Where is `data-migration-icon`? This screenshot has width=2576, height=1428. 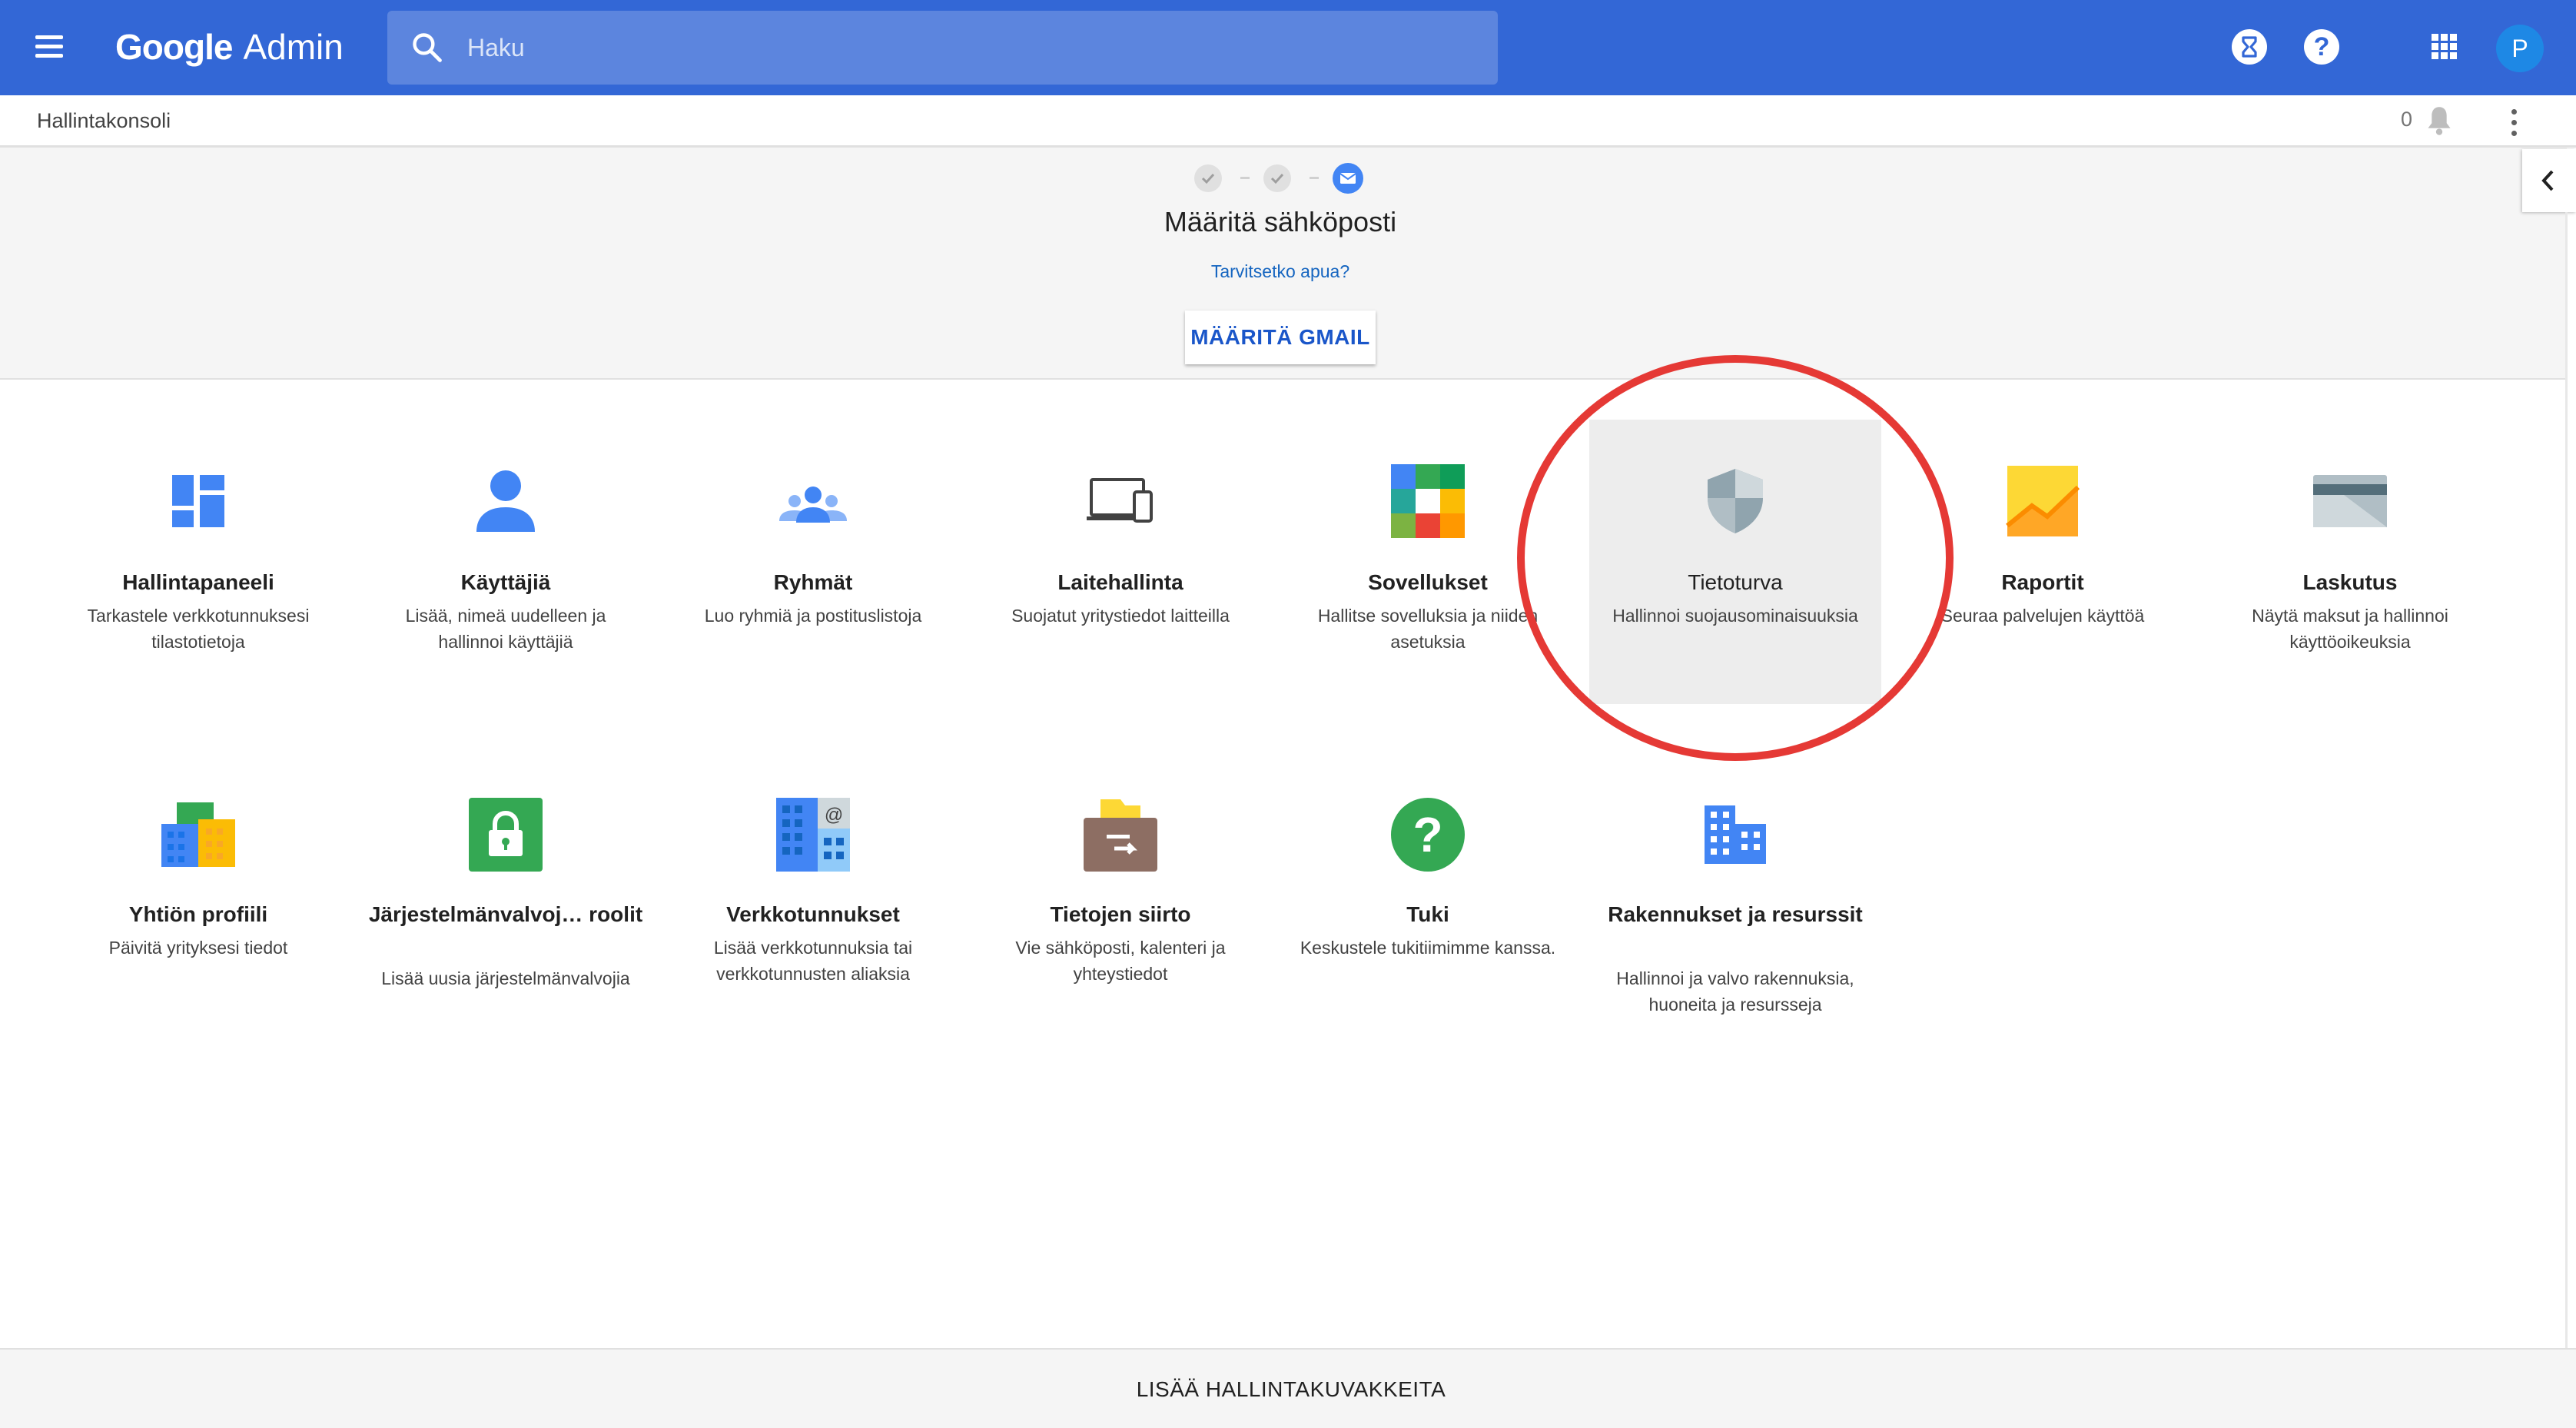
data-migration-icon is located at coordinates (1120, 836).